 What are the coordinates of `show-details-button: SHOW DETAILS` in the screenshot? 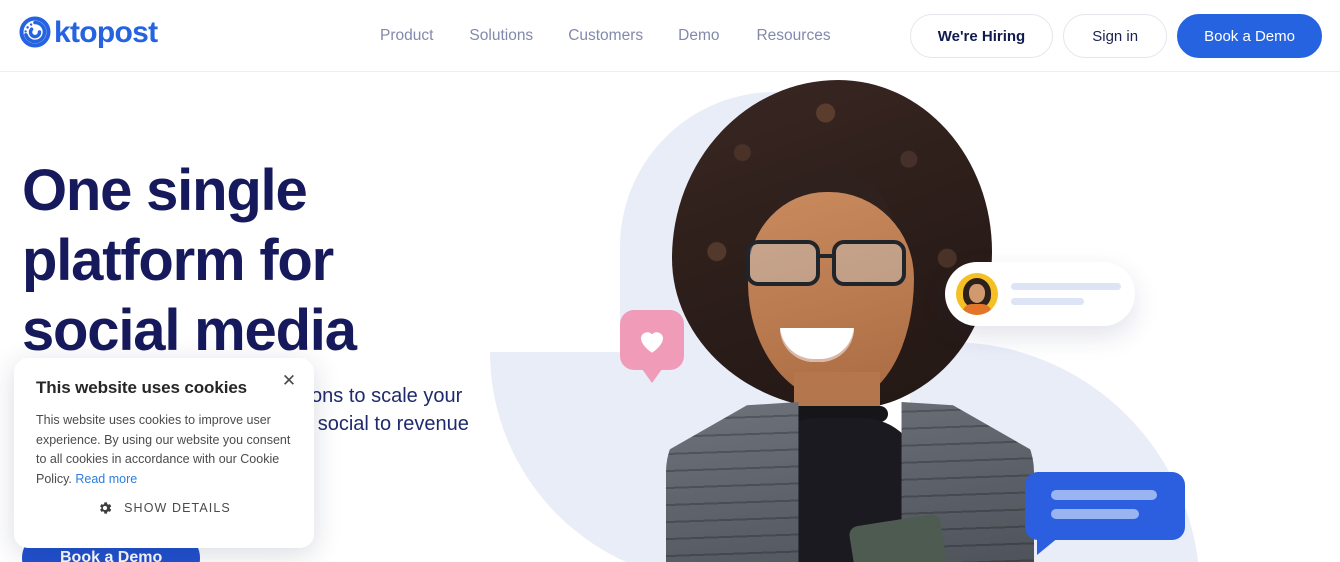 It's located at (164, 508).